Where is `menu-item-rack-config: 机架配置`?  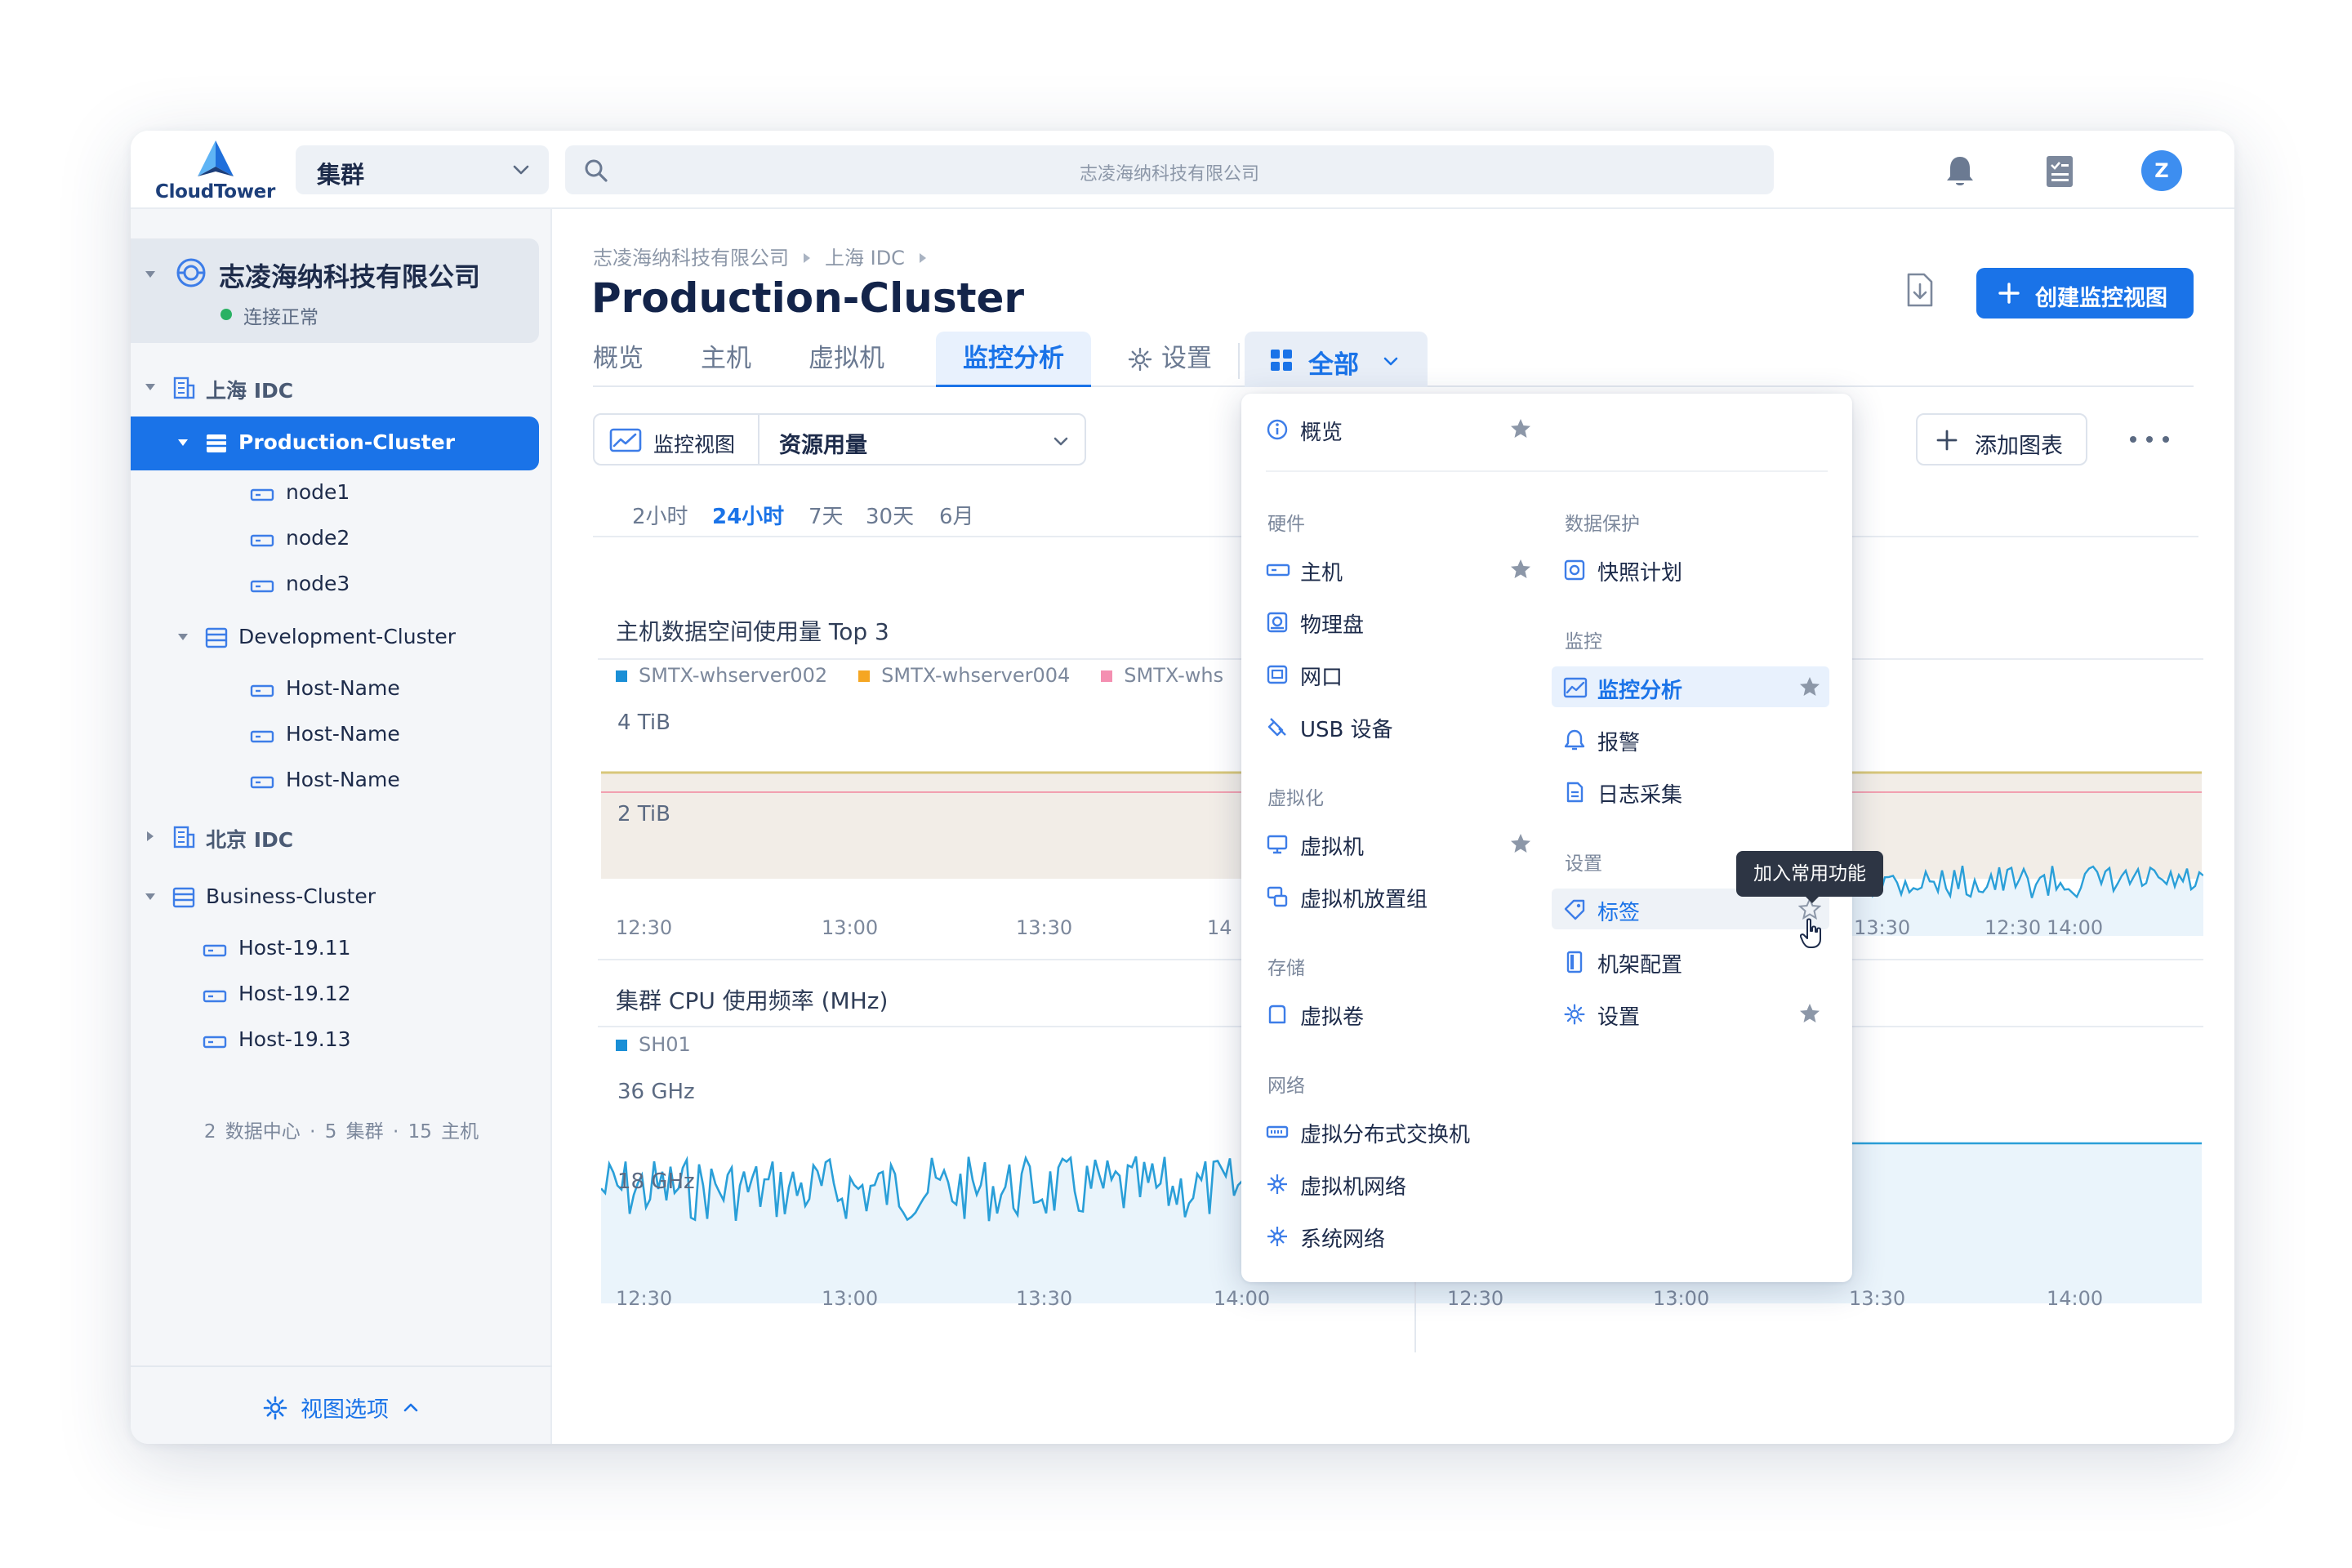 menu-item-rack-config: 机架配置 is located at coordinates (1690, 961).